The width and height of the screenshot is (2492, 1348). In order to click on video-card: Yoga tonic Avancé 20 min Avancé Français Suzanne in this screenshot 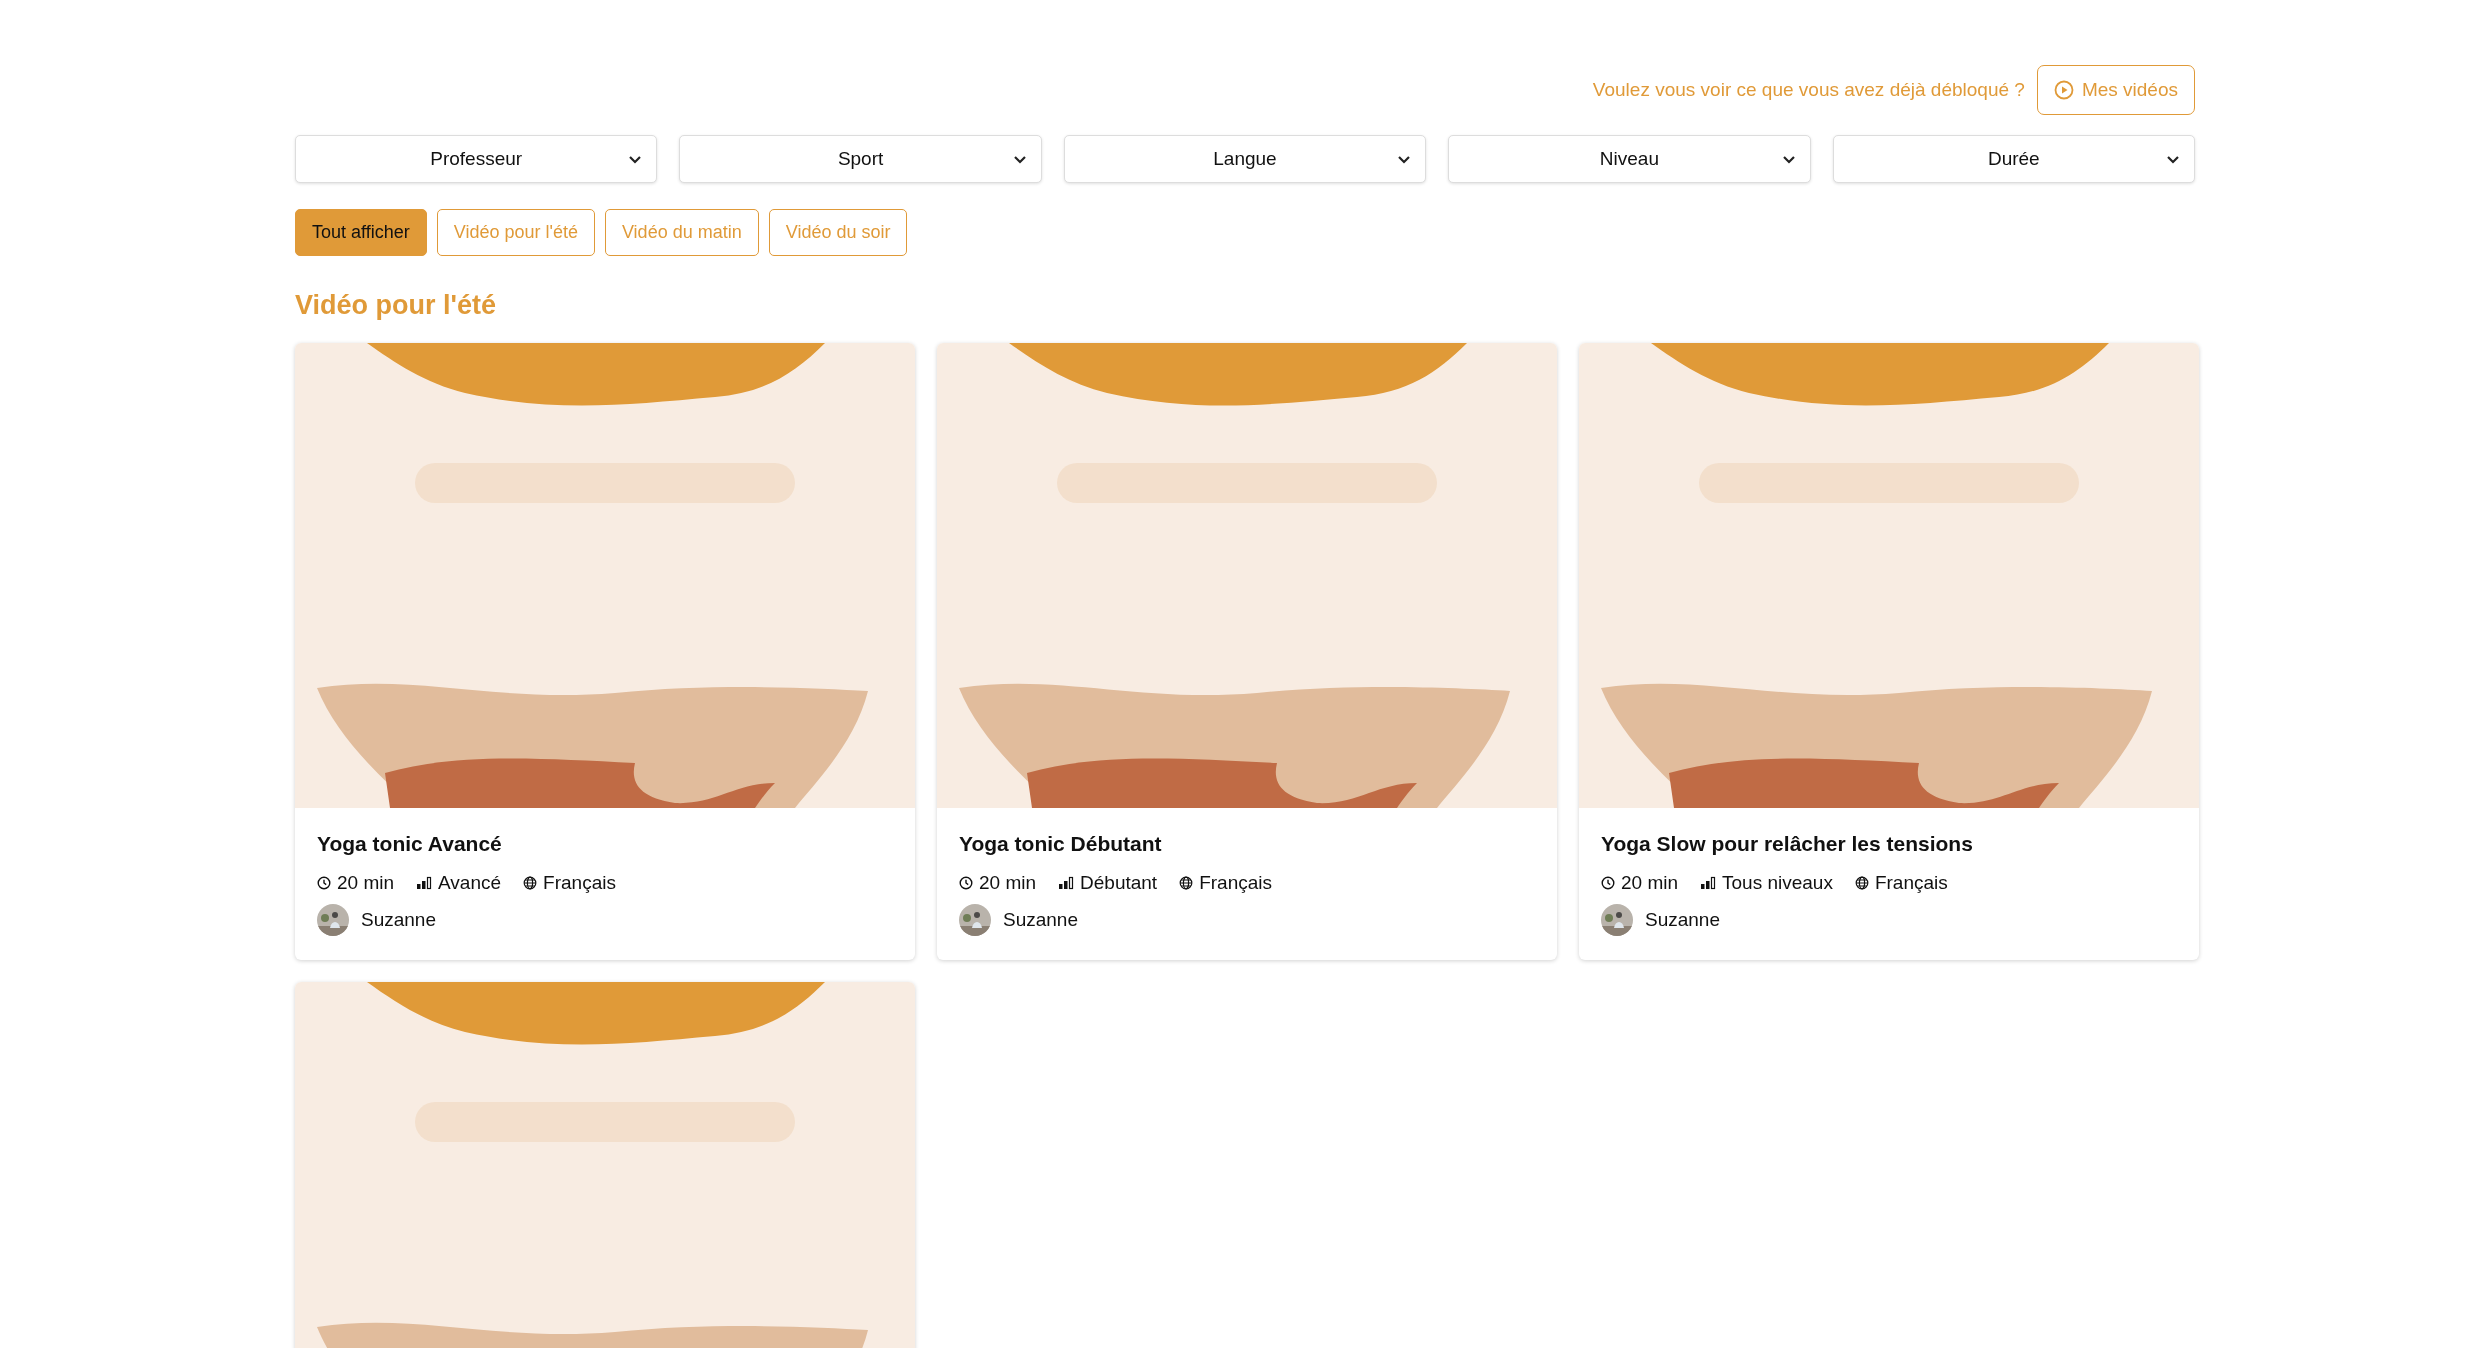, I will do `click(605, 651)`.